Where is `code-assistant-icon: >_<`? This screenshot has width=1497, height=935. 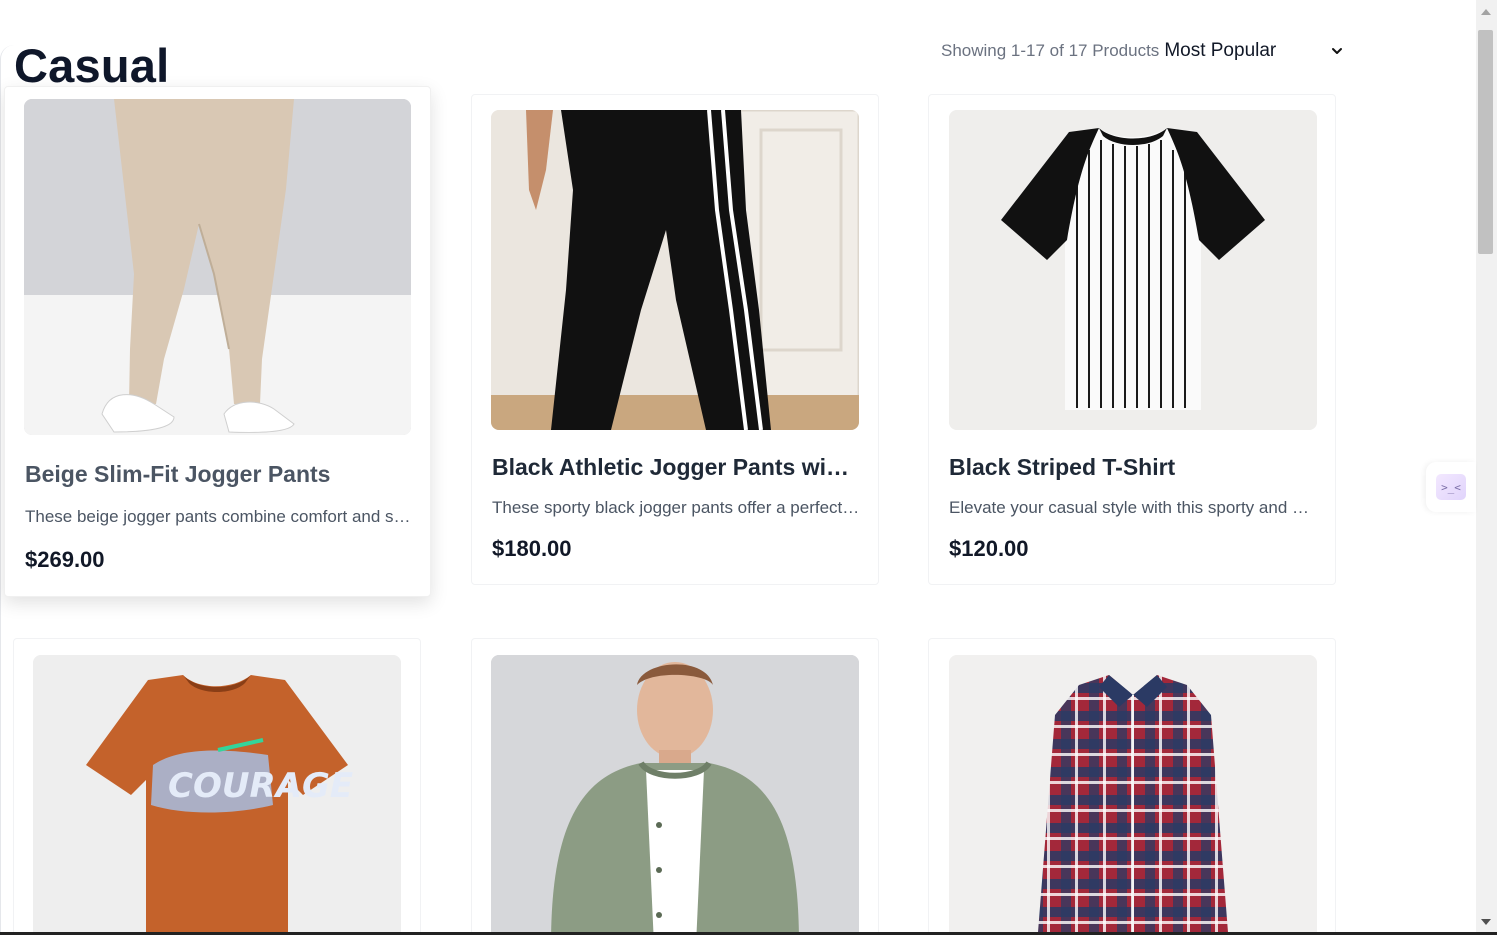 code-assistant-icon: >_< is located at coordinates (1451, 487).